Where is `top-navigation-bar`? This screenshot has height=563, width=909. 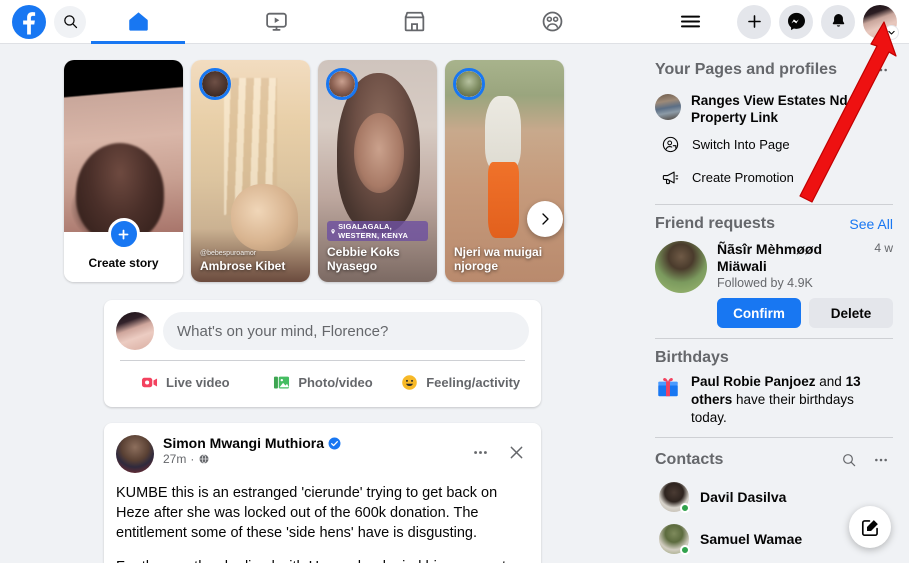 top-navigation-bar is located at coordinates (454, 22).